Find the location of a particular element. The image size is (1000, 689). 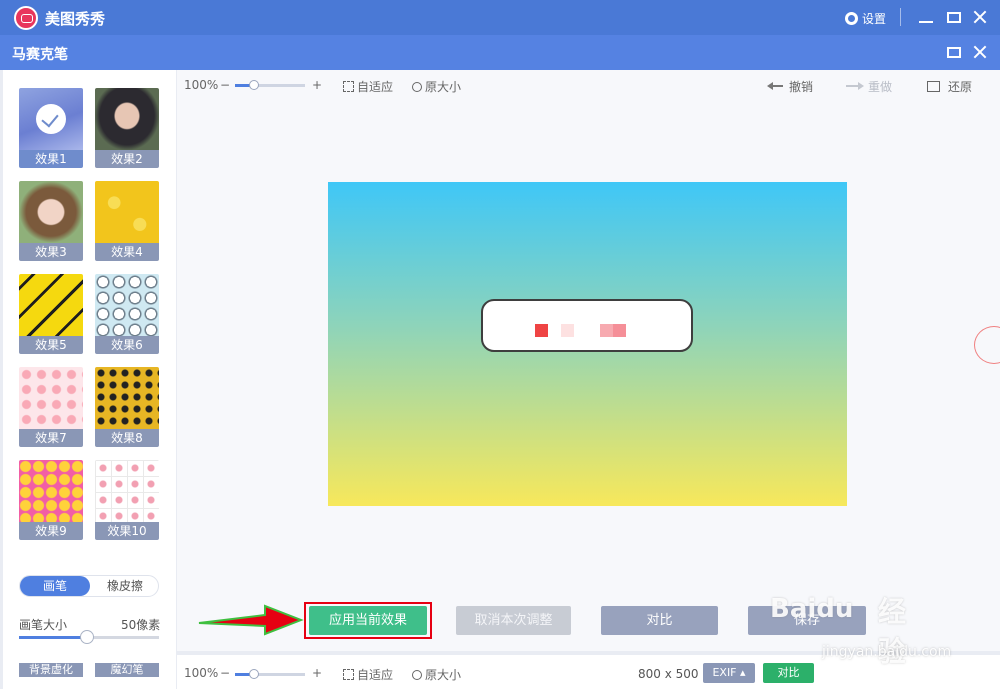

effect-thumb-3: 效果3 is located at coordinates (51, 221).